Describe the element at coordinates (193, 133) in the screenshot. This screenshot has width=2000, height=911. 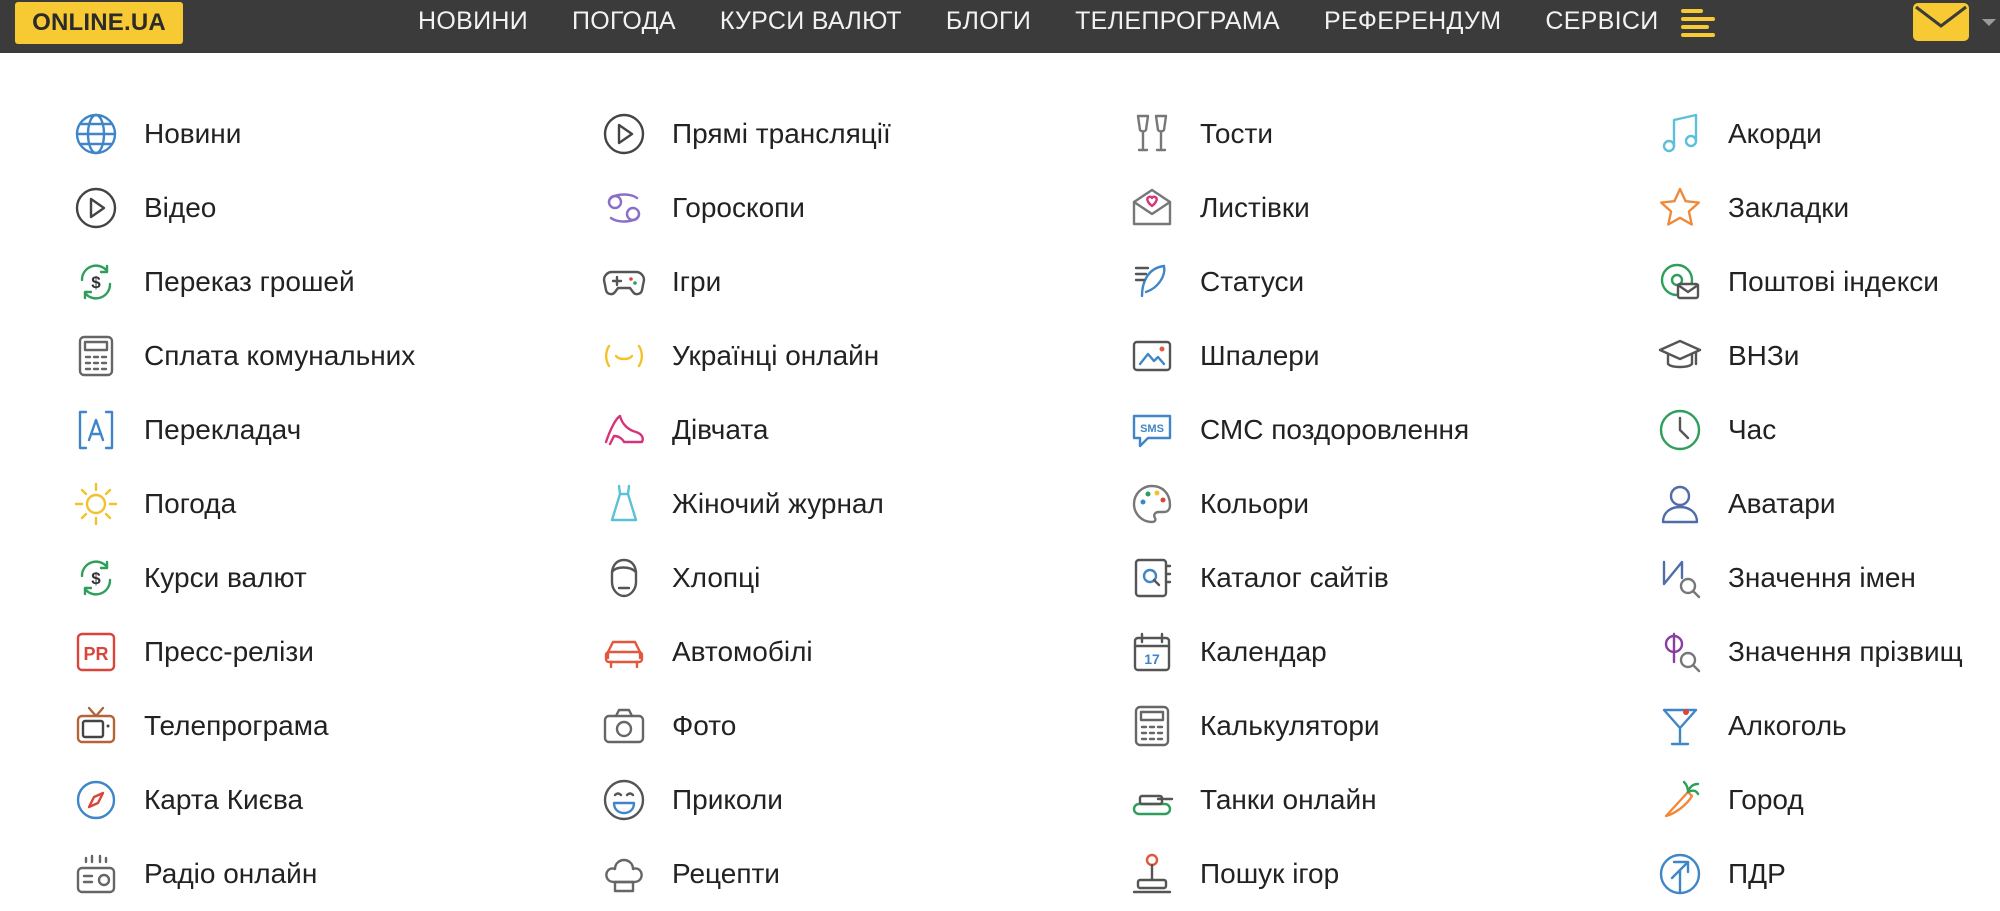
I see `service-label: Новини` at that location.